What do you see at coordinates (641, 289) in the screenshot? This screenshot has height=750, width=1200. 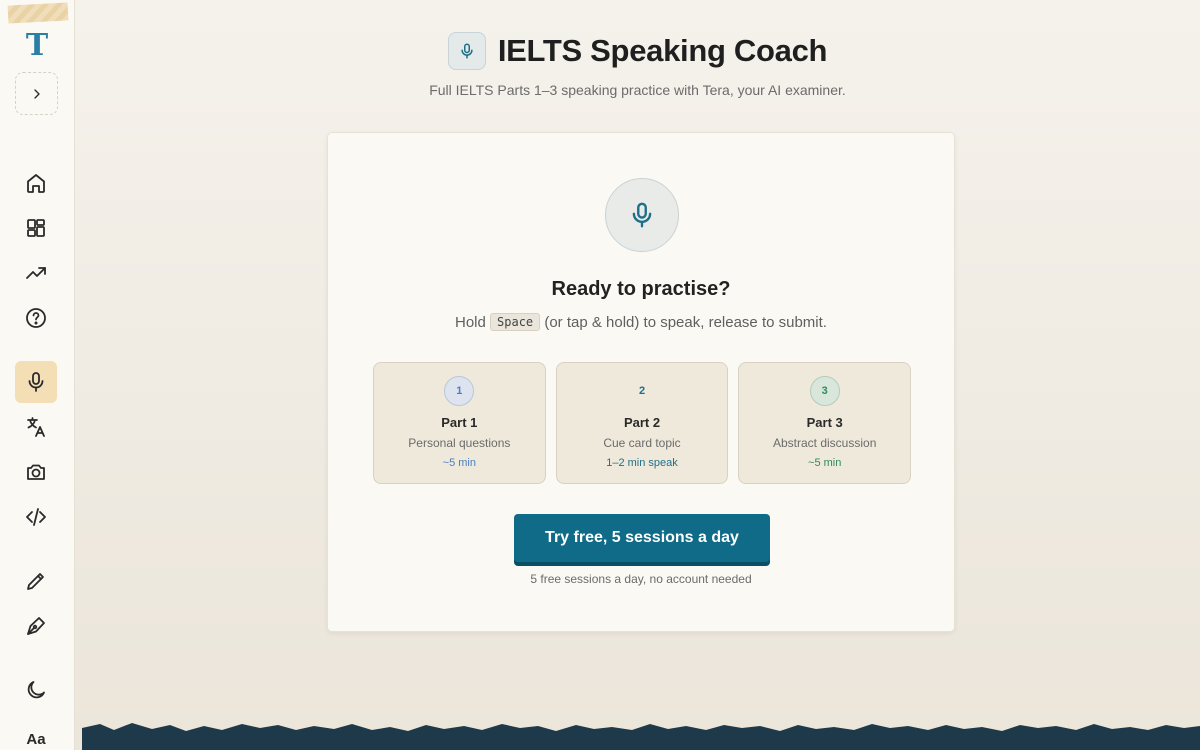 I see `ready-heading: Ready to practise?` at bounding box center [641, 289].